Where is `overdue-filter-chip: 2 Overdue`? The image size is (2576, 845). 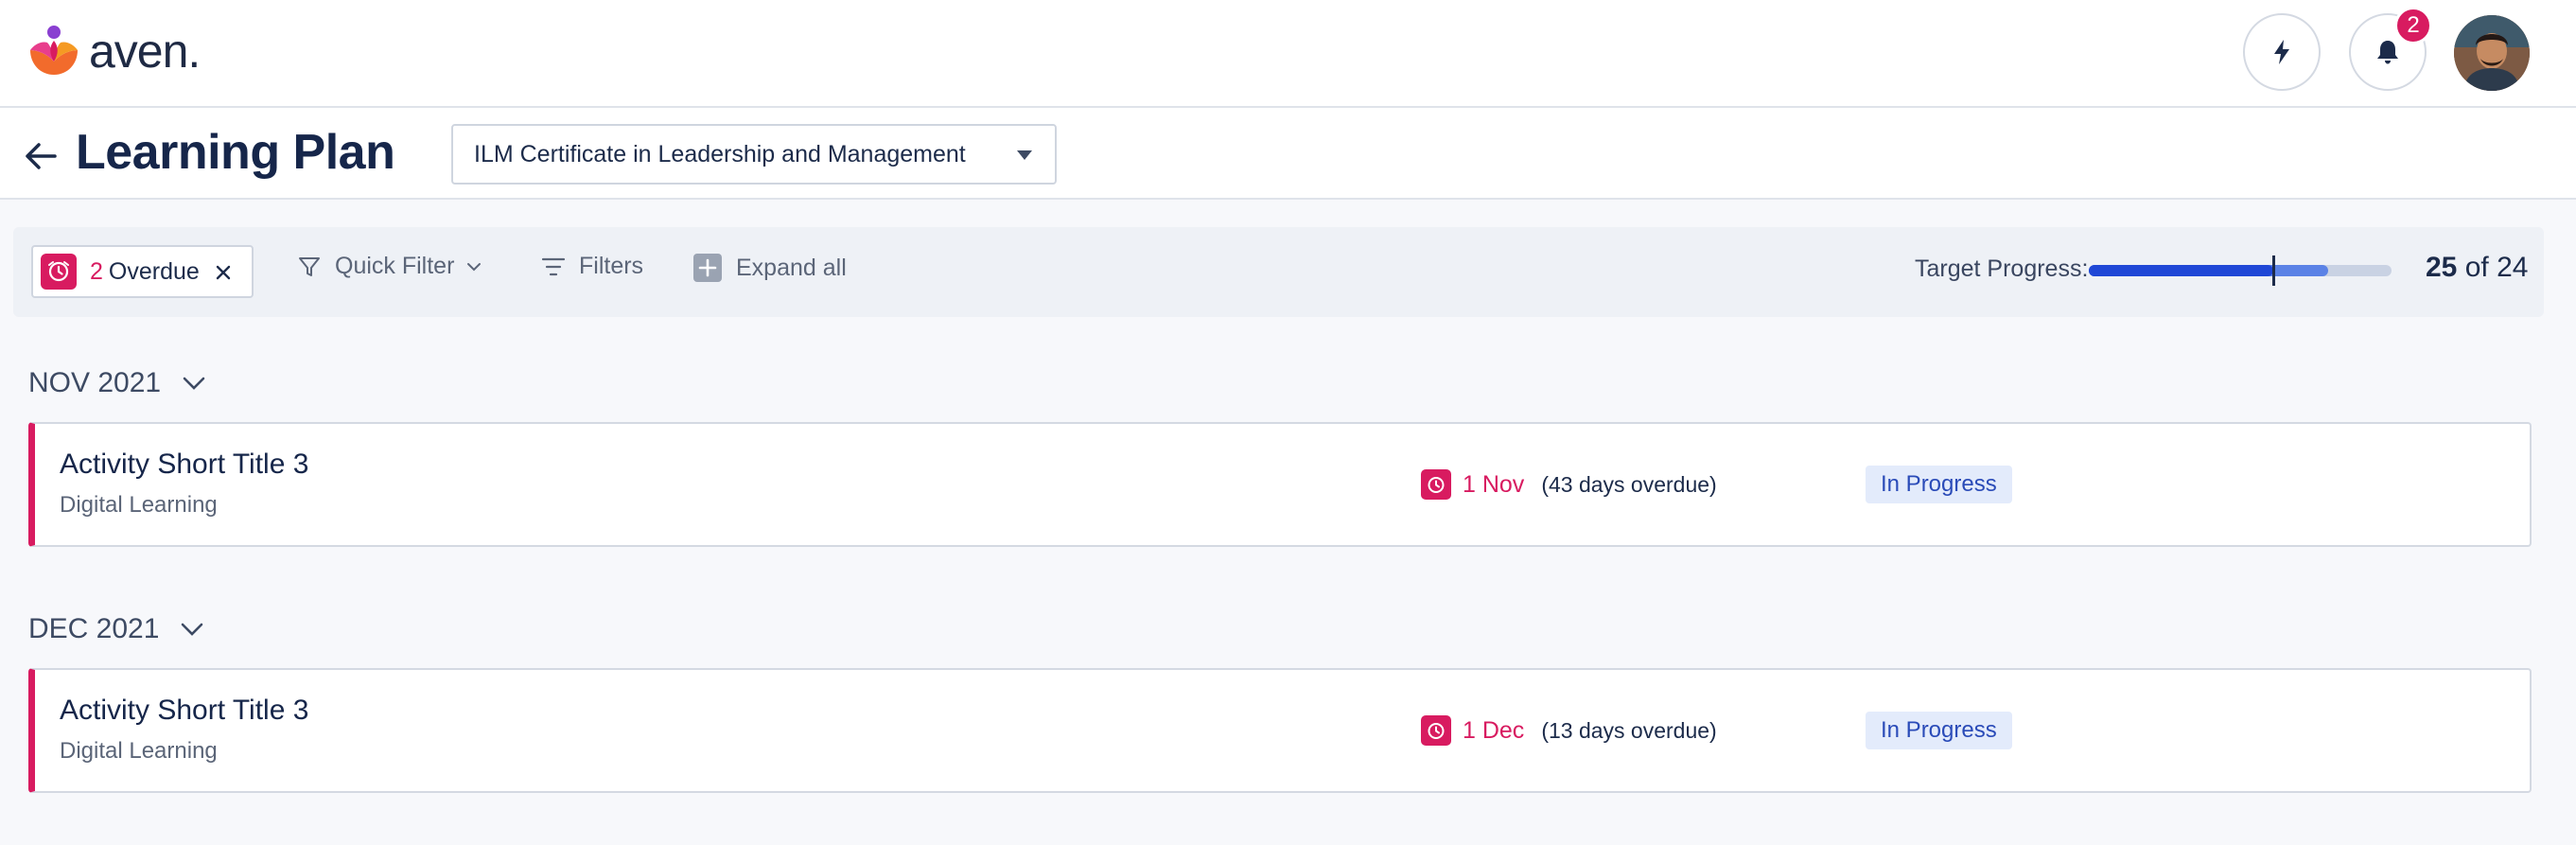 overdue-filter-chip: 2 Overdue is located at coordinates (142, 271).